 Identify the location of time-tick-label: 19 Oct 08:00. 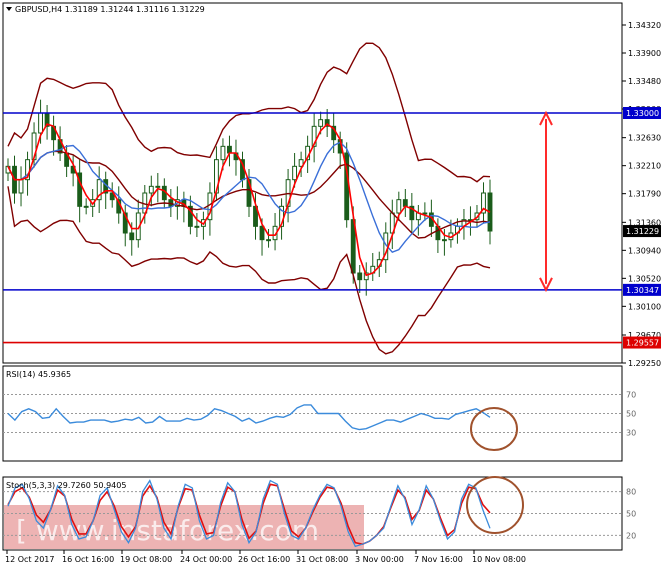
(146, 559).